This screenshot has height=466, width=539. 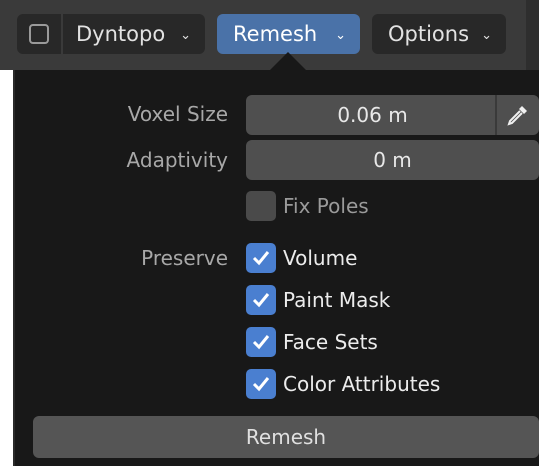 I want to click on checkbox-empty-icon, so click(x=39, y=34).